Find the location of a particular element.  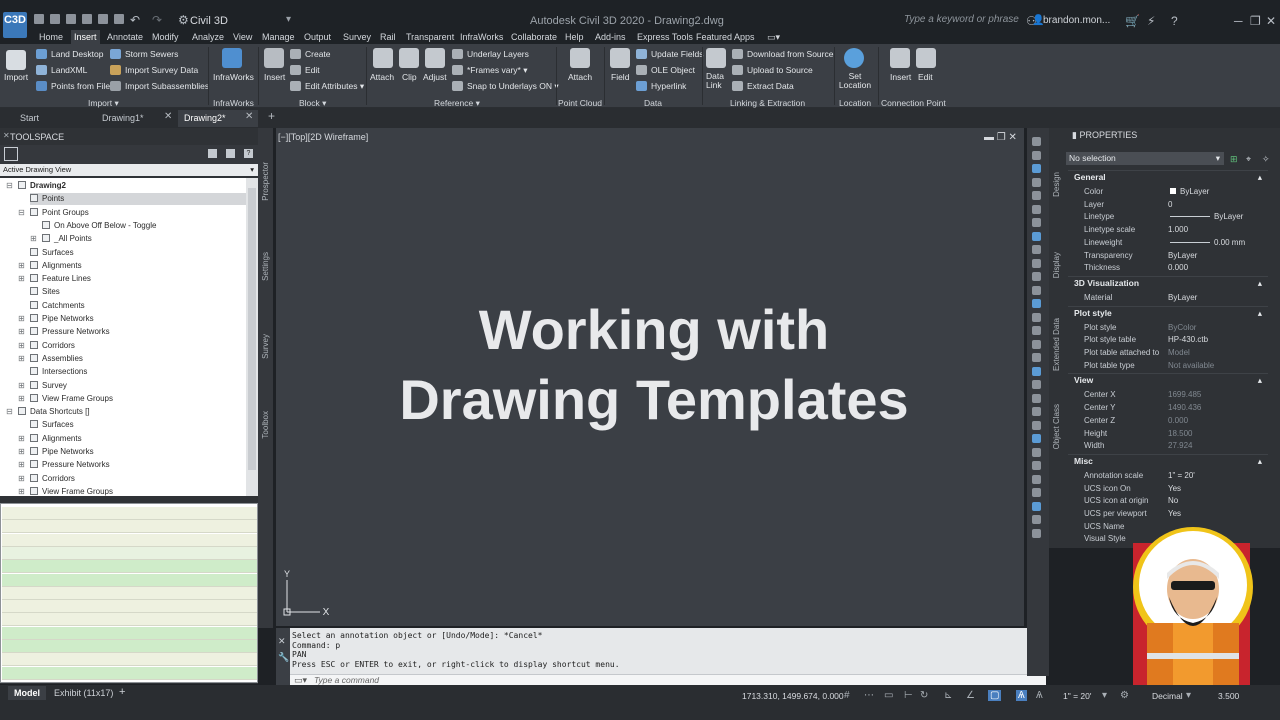

property-row: Plot style table HP-430.ctb is located at coordinates (1168, 339).